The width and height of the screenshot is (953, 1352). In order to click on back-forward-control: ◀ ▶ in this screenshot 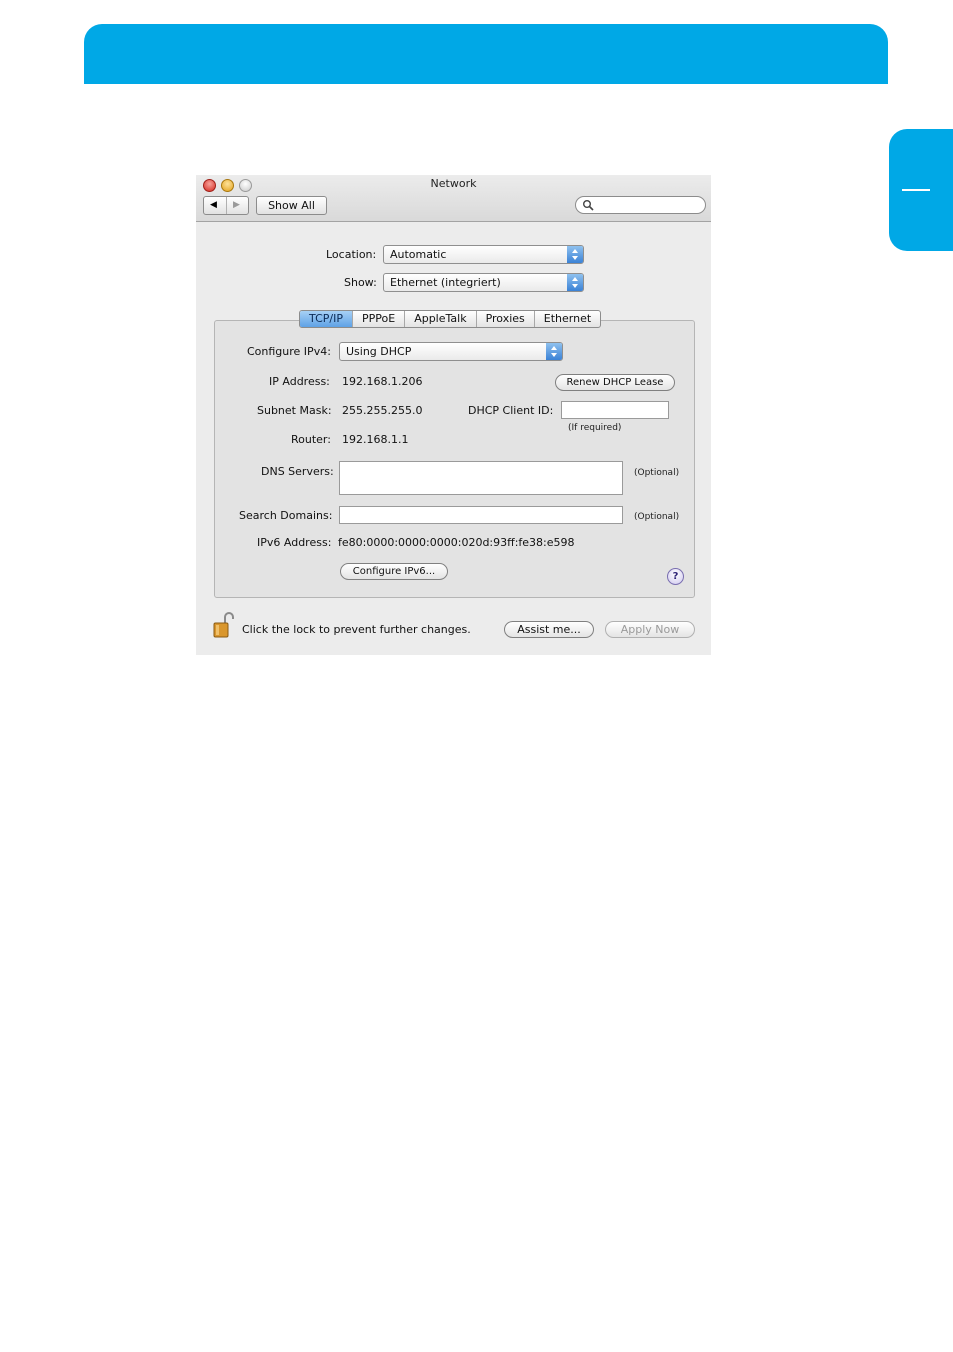, I will do `click(226, 205)`.